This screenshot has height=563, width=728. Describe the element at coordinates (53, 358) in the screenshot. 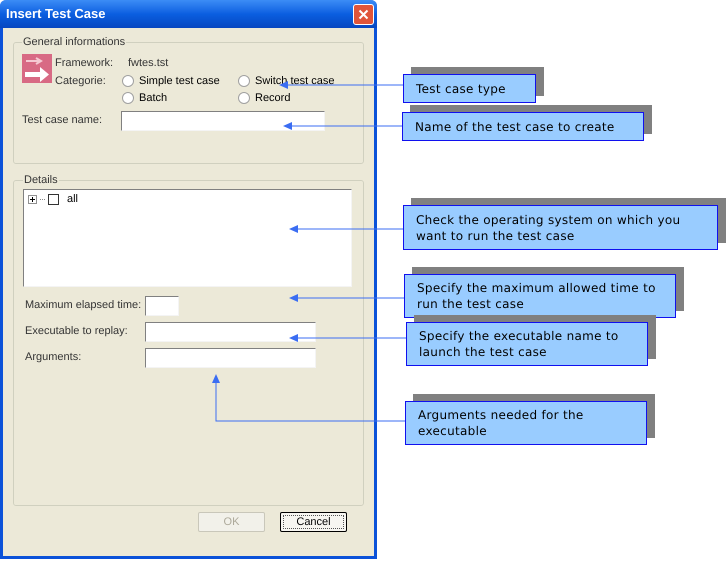

I see `field-label: Arguments:` at that location.